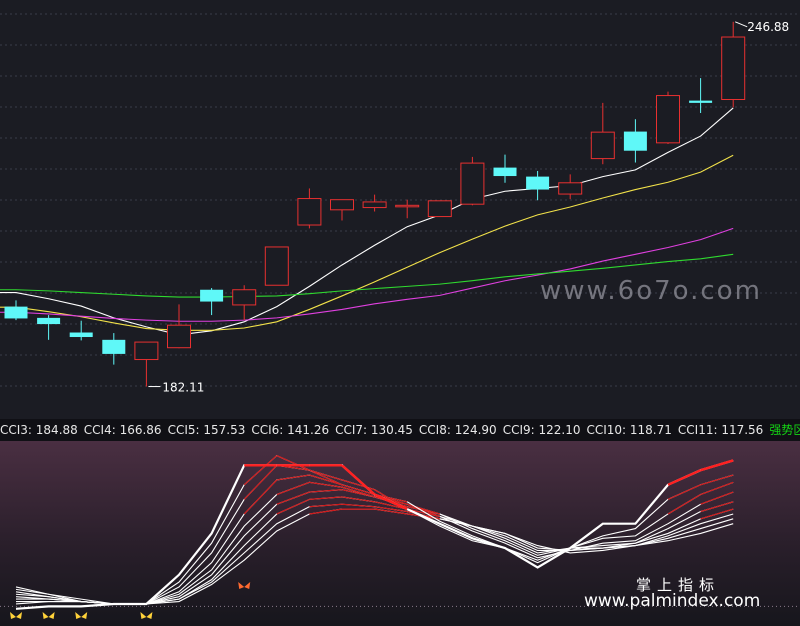 The height and width of the screenshot is (626, 800). I want to click on indicator-label: CCI5: 157.53, so click(206, 430).